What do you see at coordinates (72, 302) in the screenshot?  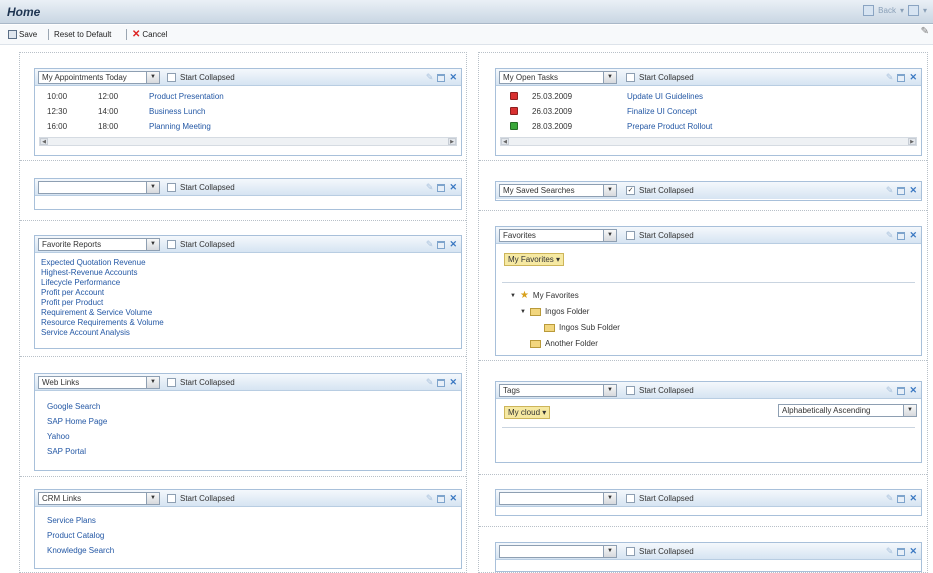 I see `report-link: Profit per Product` at bounding box center [72, 302].